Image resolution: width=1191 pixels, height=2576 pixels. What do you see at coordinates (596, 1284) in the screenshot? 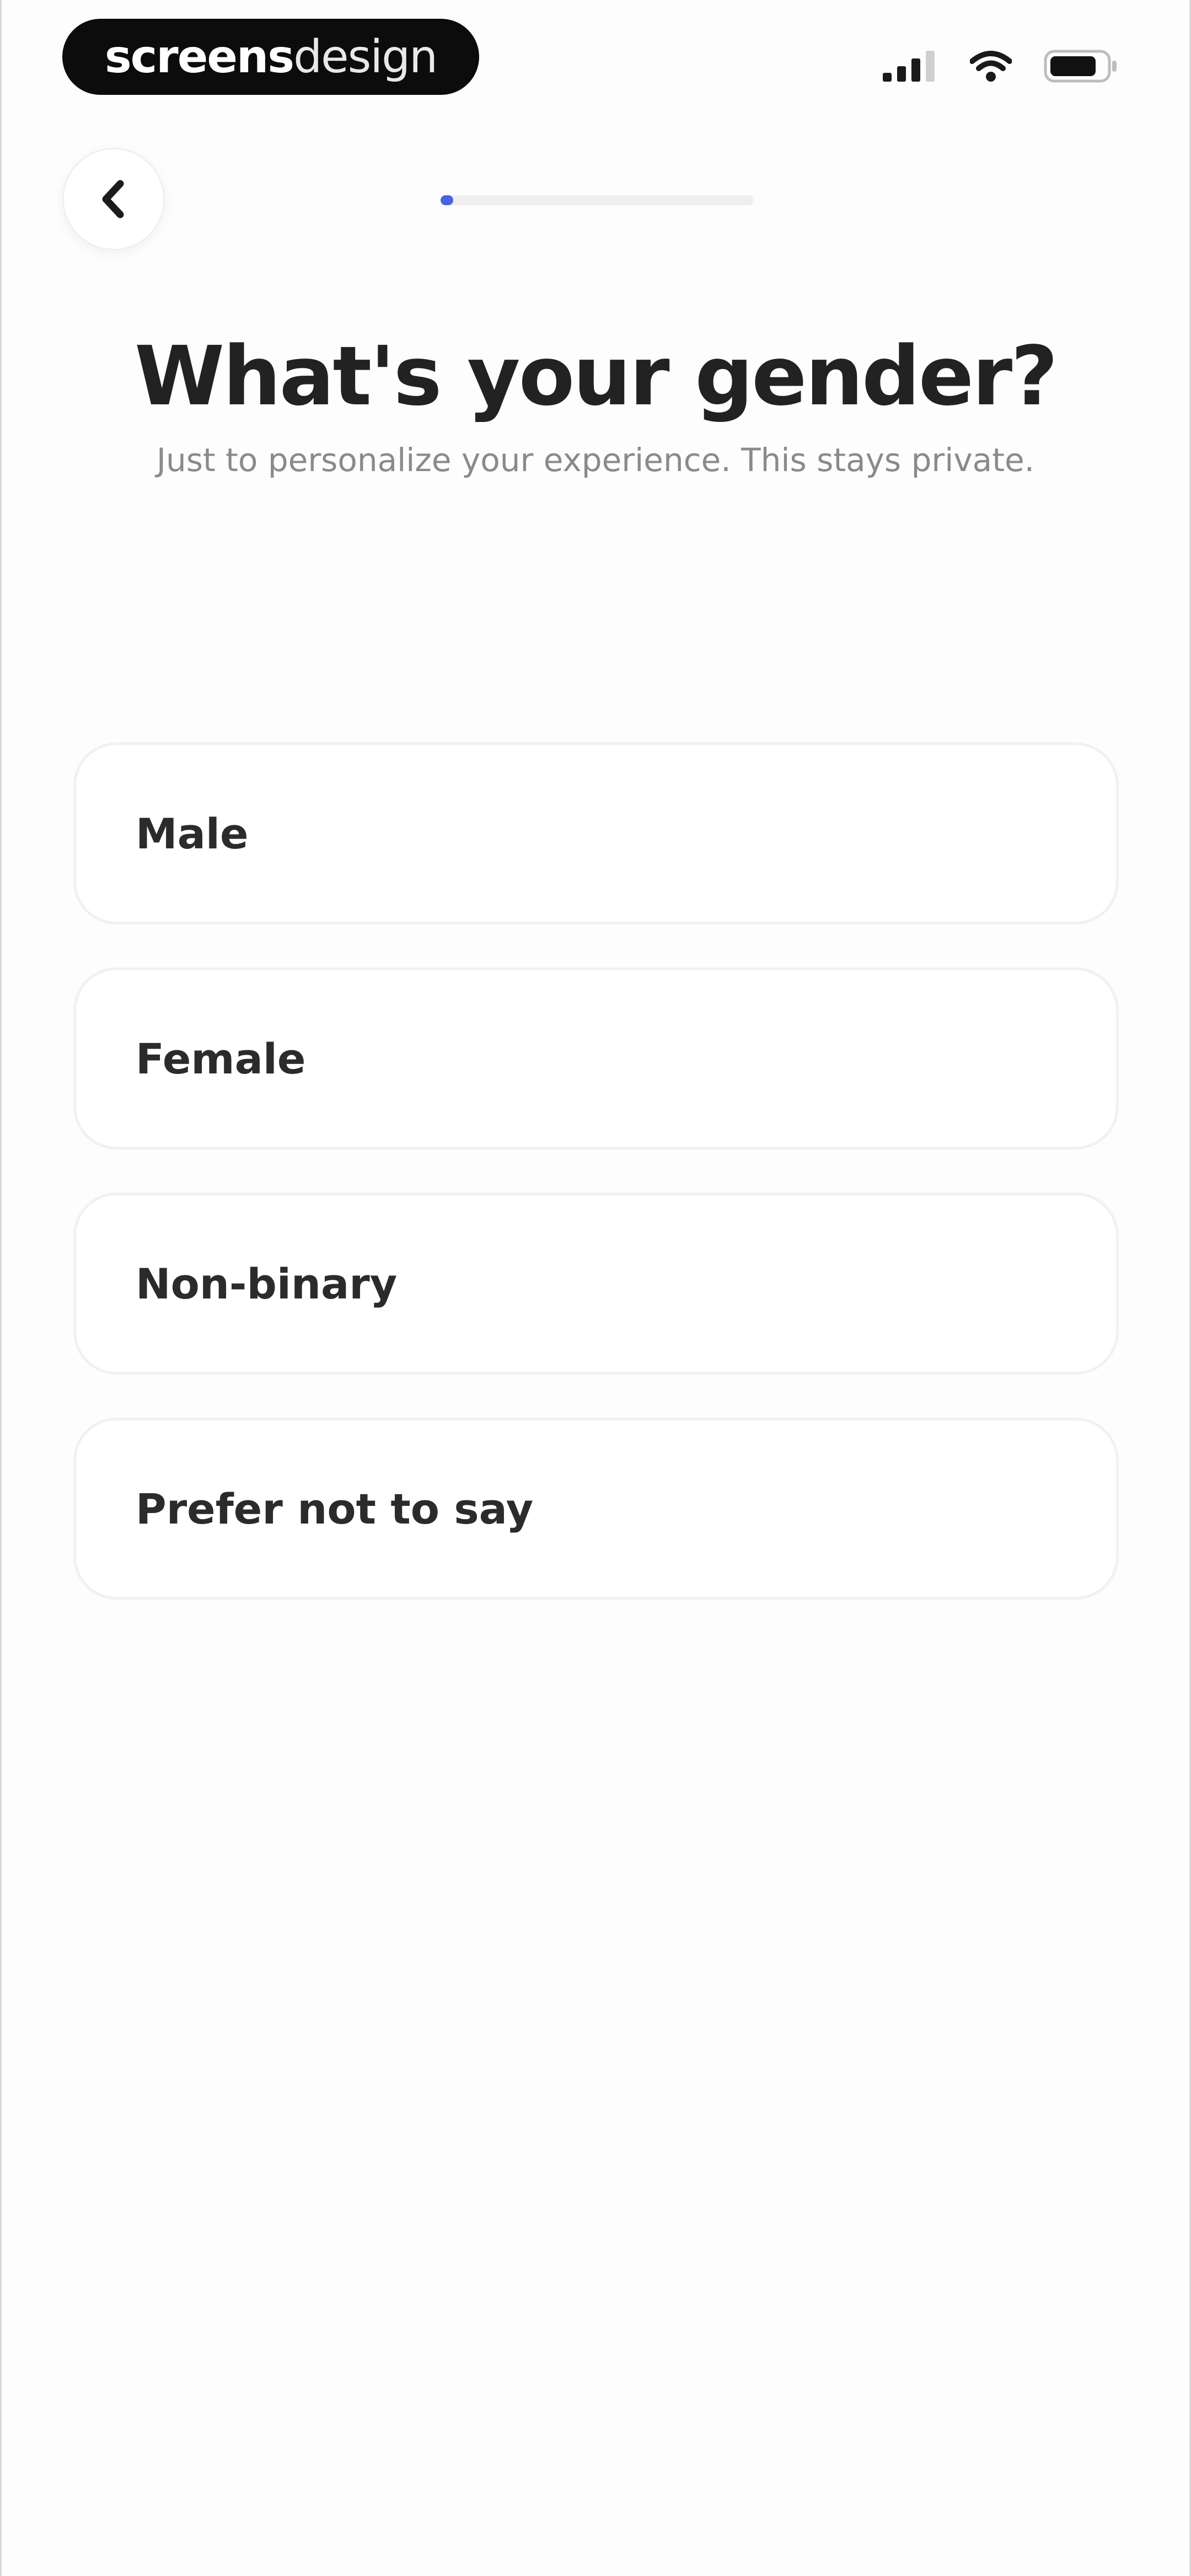
I see `gender-option-non-binary: Non-binary` at bounding box center [596, 1284].